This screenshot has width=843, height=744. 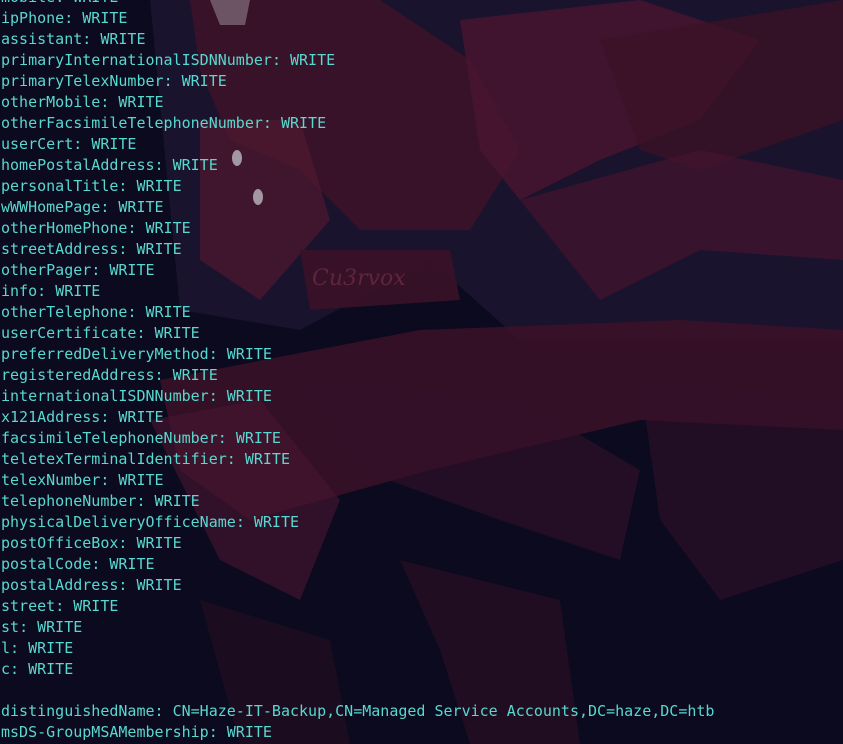 What do you see at coordinates (46, 270) in the screenshot?
I see `attribute-name: otherPager` at bounding box center [46, 270].